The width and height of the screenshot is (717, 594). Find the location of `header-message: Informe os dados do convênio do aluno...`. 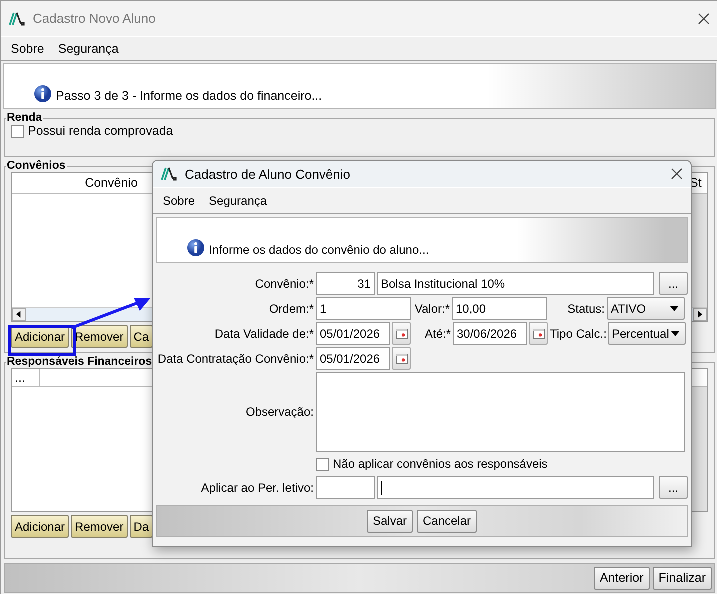

header-message: Informe os dados do convênio do aluno... is located at coordinates (319, 250).